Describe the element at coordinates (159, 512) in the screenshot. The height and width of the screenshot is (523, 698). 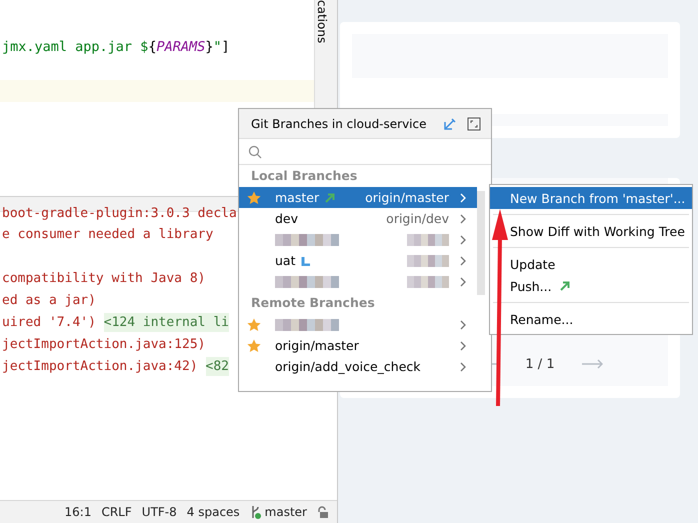
I see `file-encoding: UTF-8` at that location.